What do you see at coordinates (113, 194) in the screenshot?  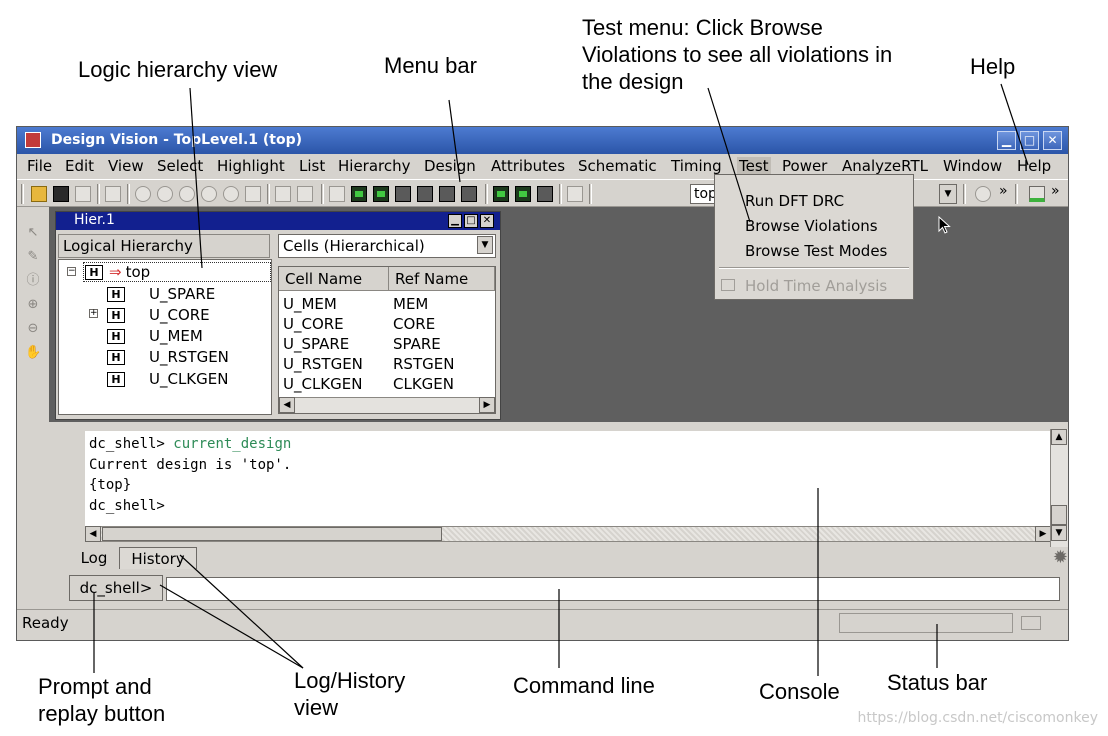 I see `properties-icon` at bounding box center [113, 194].